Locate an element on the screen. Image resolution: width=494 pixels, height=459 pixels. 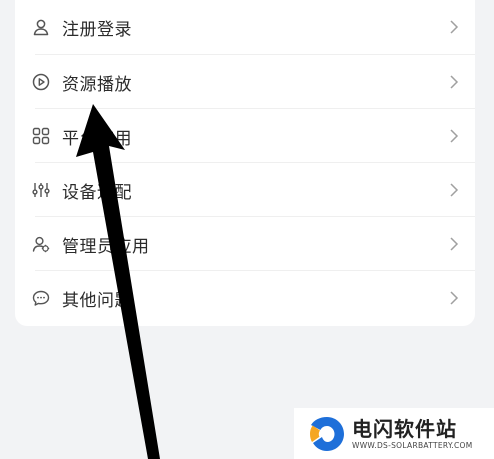
menu-item-other-questions: 其他问题 is located at coordinates (245, 298).